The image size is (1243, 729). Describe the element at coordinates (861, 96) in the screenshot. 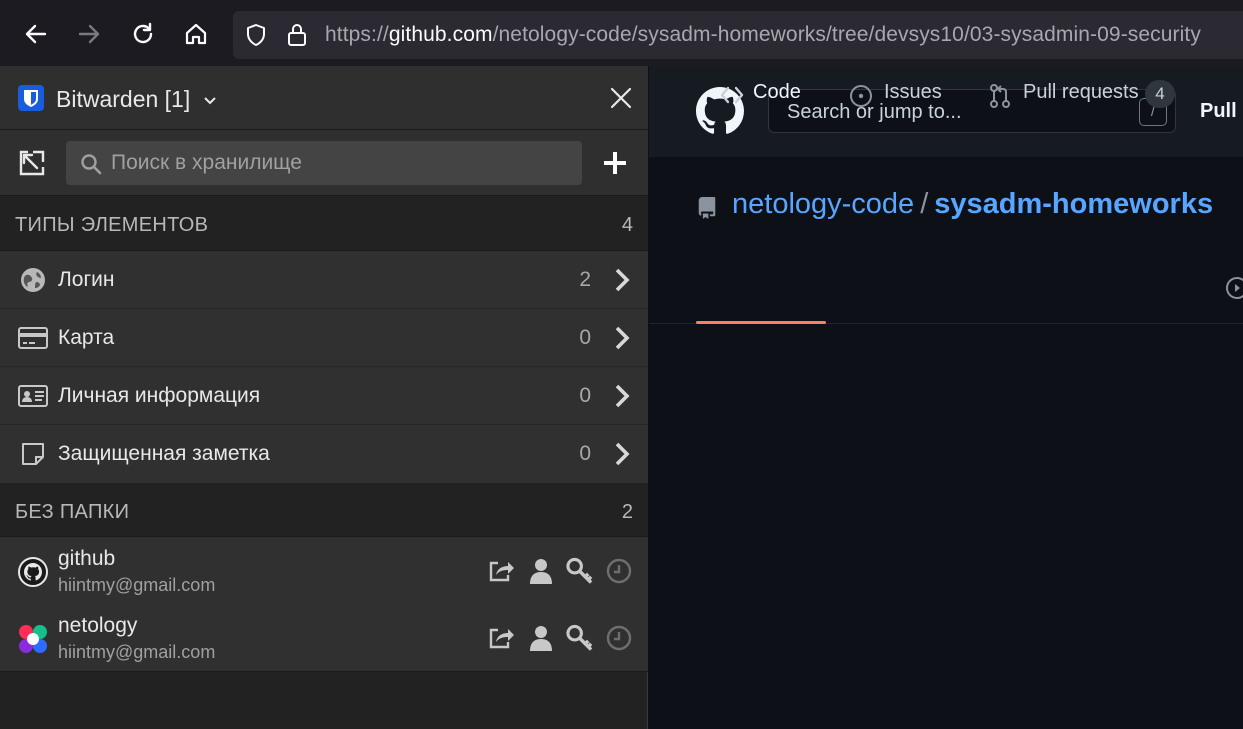

I see `issue-icon` at that location.